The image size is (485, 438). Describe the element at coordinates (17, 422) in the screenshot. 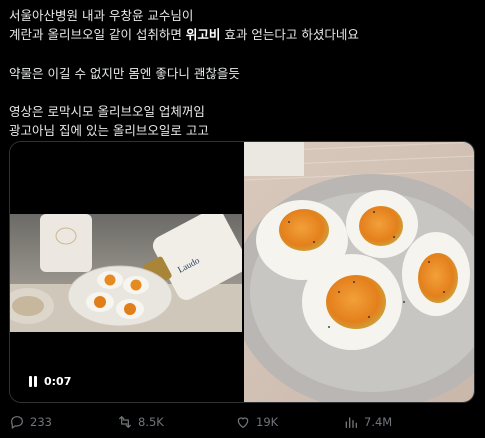

I see `reply-icon` at that location.